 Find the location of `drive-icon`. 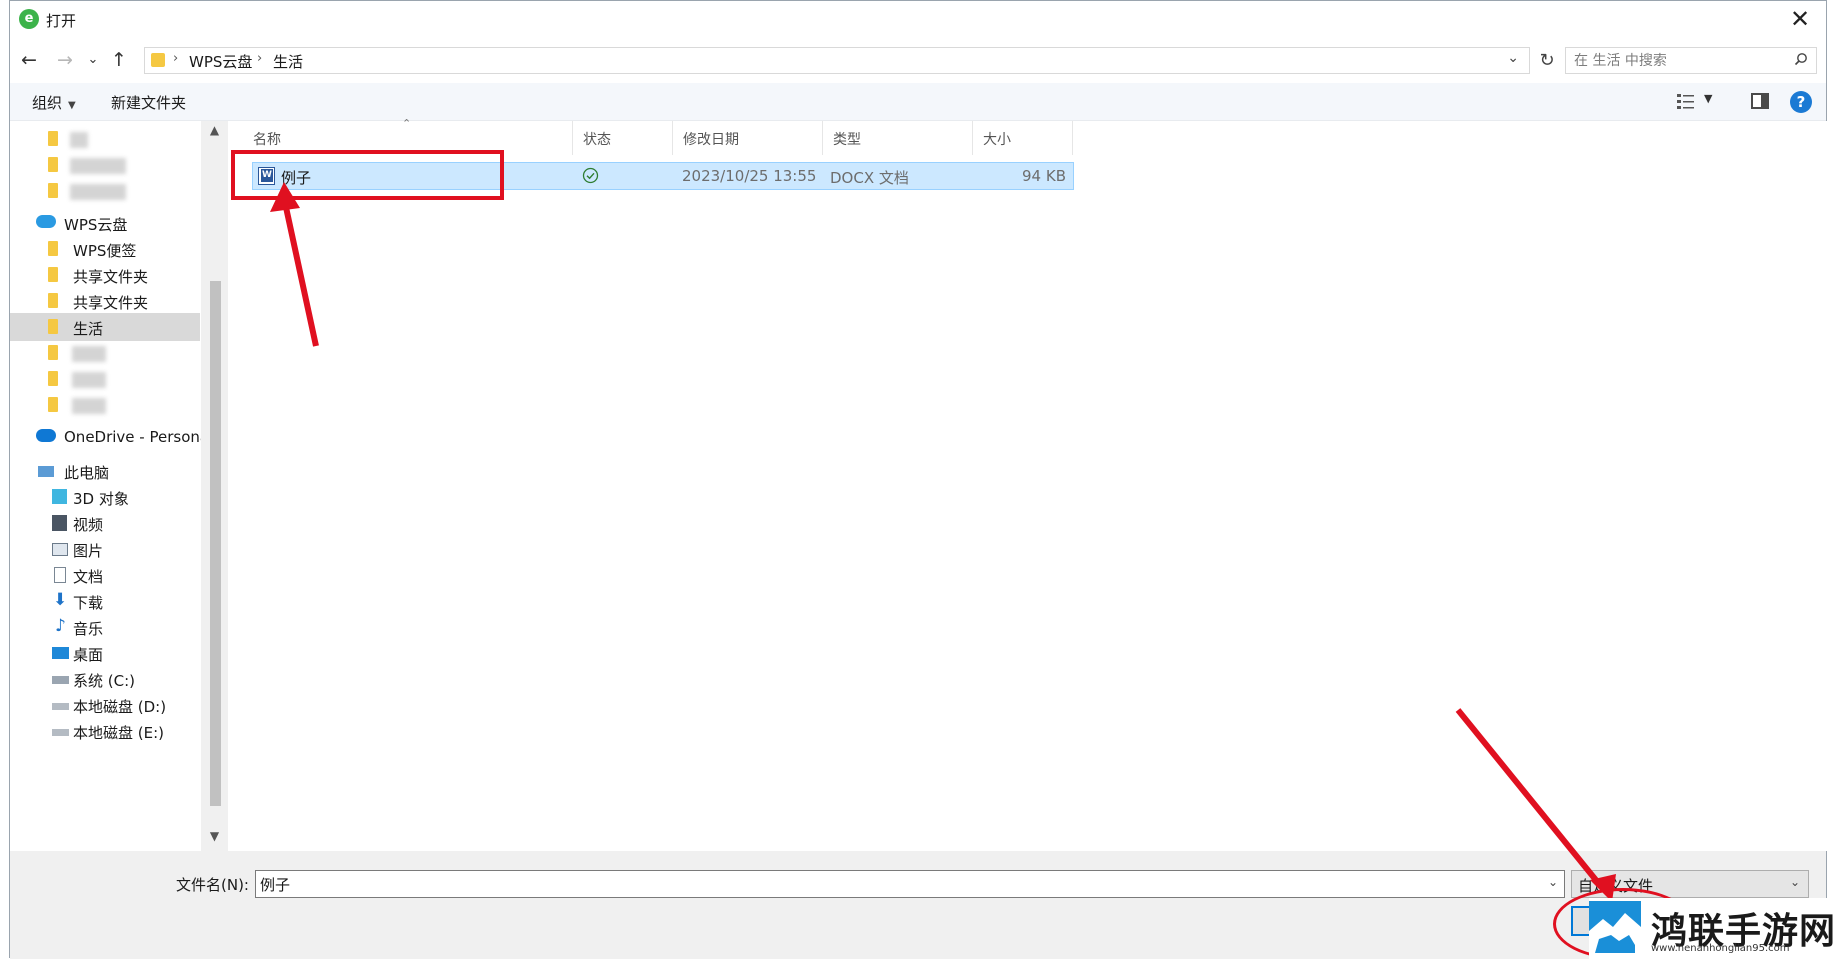

drive-icon is located at coordinates (60, 732).